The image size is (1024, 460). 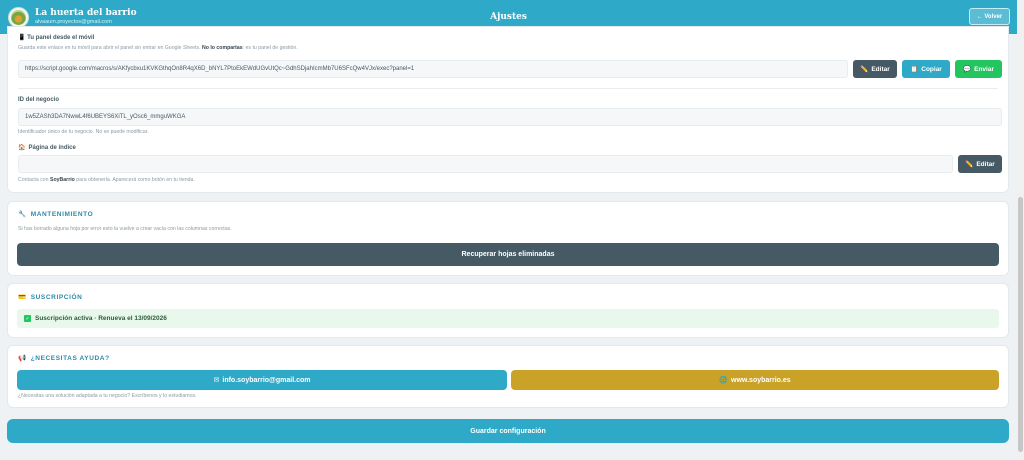 I want to click on help-web-button: 🌐 www.soybarrio.es, so click(x=755, y=380).